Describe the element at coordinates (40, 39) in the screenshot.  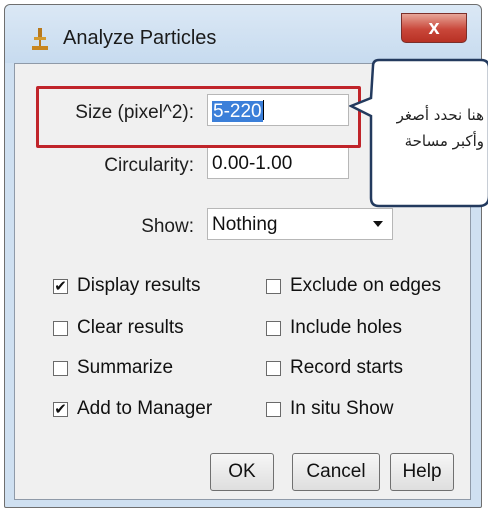
I see `microscope-icon` at that location.